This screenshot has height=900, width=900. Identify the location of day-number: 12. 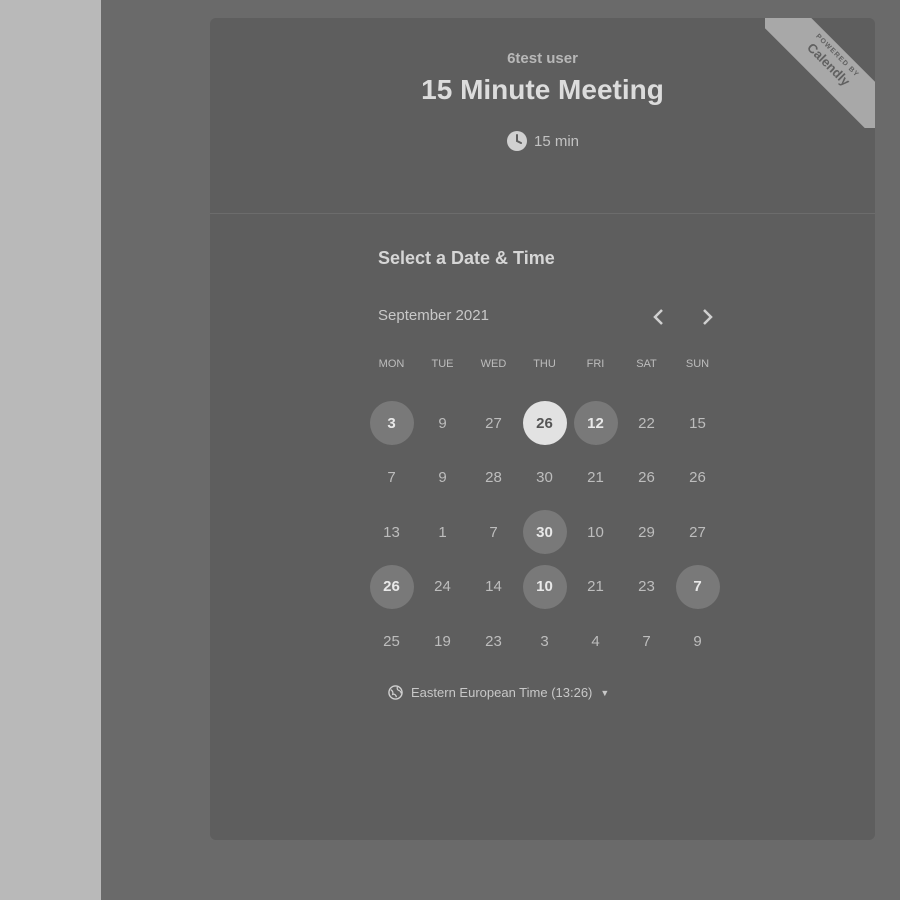
(595, 423).